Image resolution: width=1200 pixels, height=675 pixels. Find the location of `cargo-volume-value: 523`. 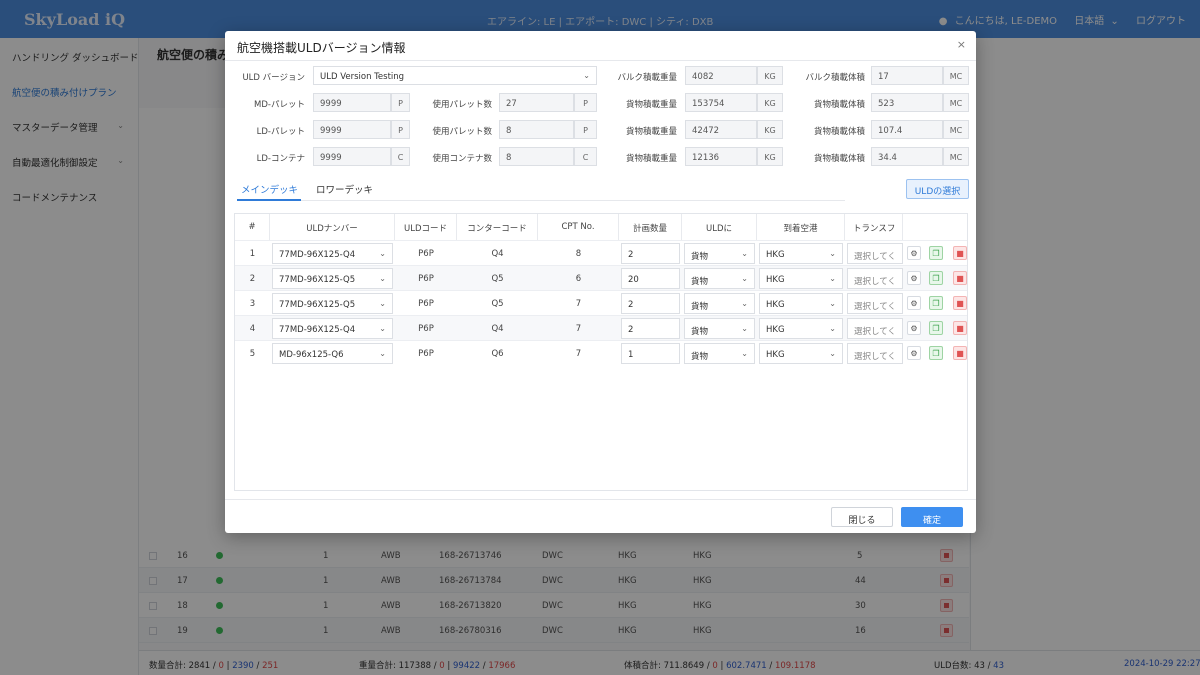

cargo-volume-value: 523 is located at coordinates (907, 102).